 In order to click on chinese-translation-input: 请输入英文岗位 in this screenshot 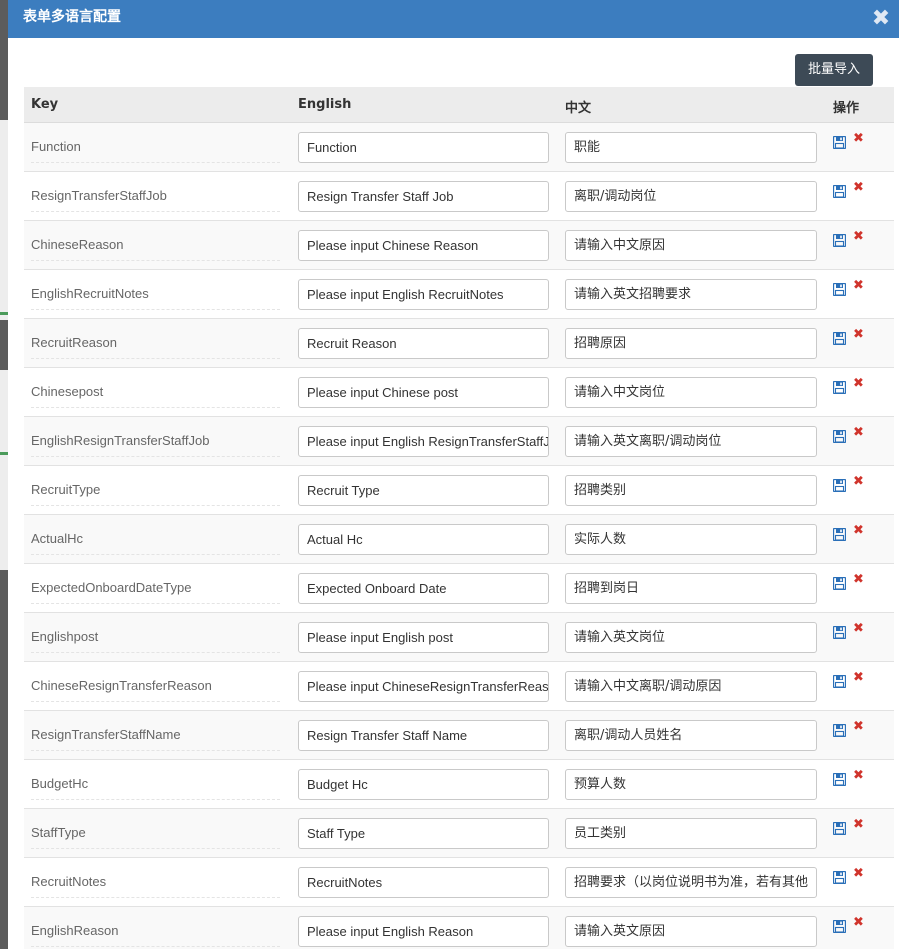, I will do `click(691, 637)`.